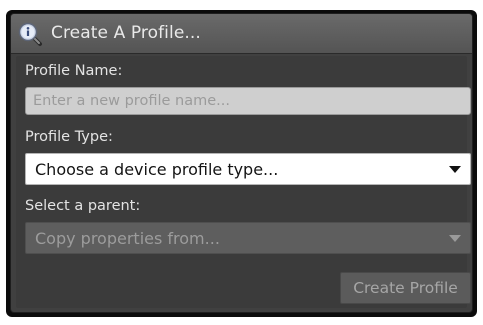  What do you see at coordinates (83, 206) in the screenshot?
I see `parent-label: Select a parent:` at bounding box center [83, 206].